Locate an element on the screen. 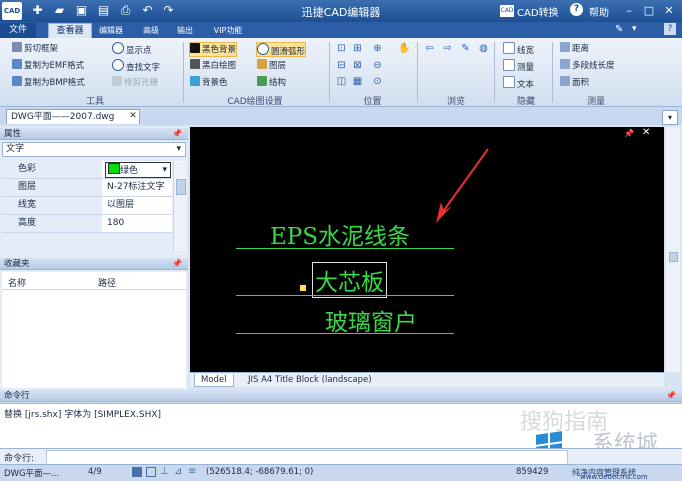 The image size is (682, 481). property-row-color: 色彩 绿色 ▾ is located at coordinates (87, 170).